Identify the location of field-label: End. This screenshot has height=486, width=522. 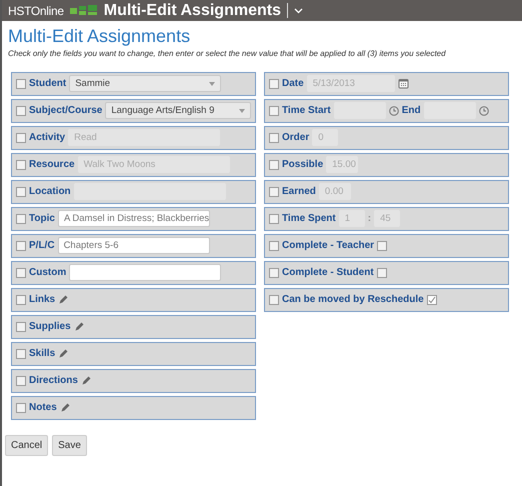
(411, 111).